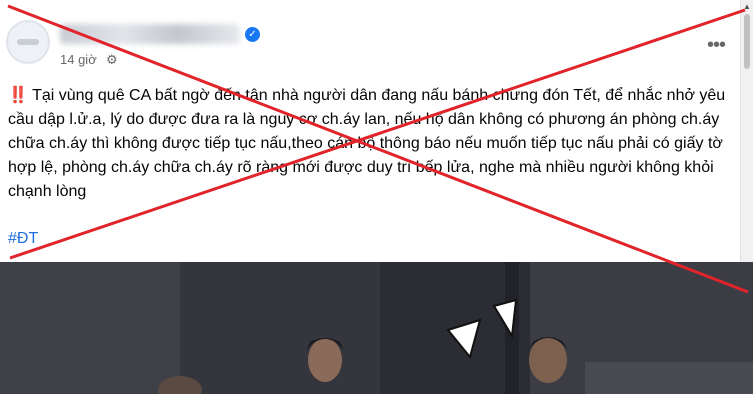 The width and height of the screenshot is (753, 394). I want to click on scrollbar: ▲, so click(746, 131).